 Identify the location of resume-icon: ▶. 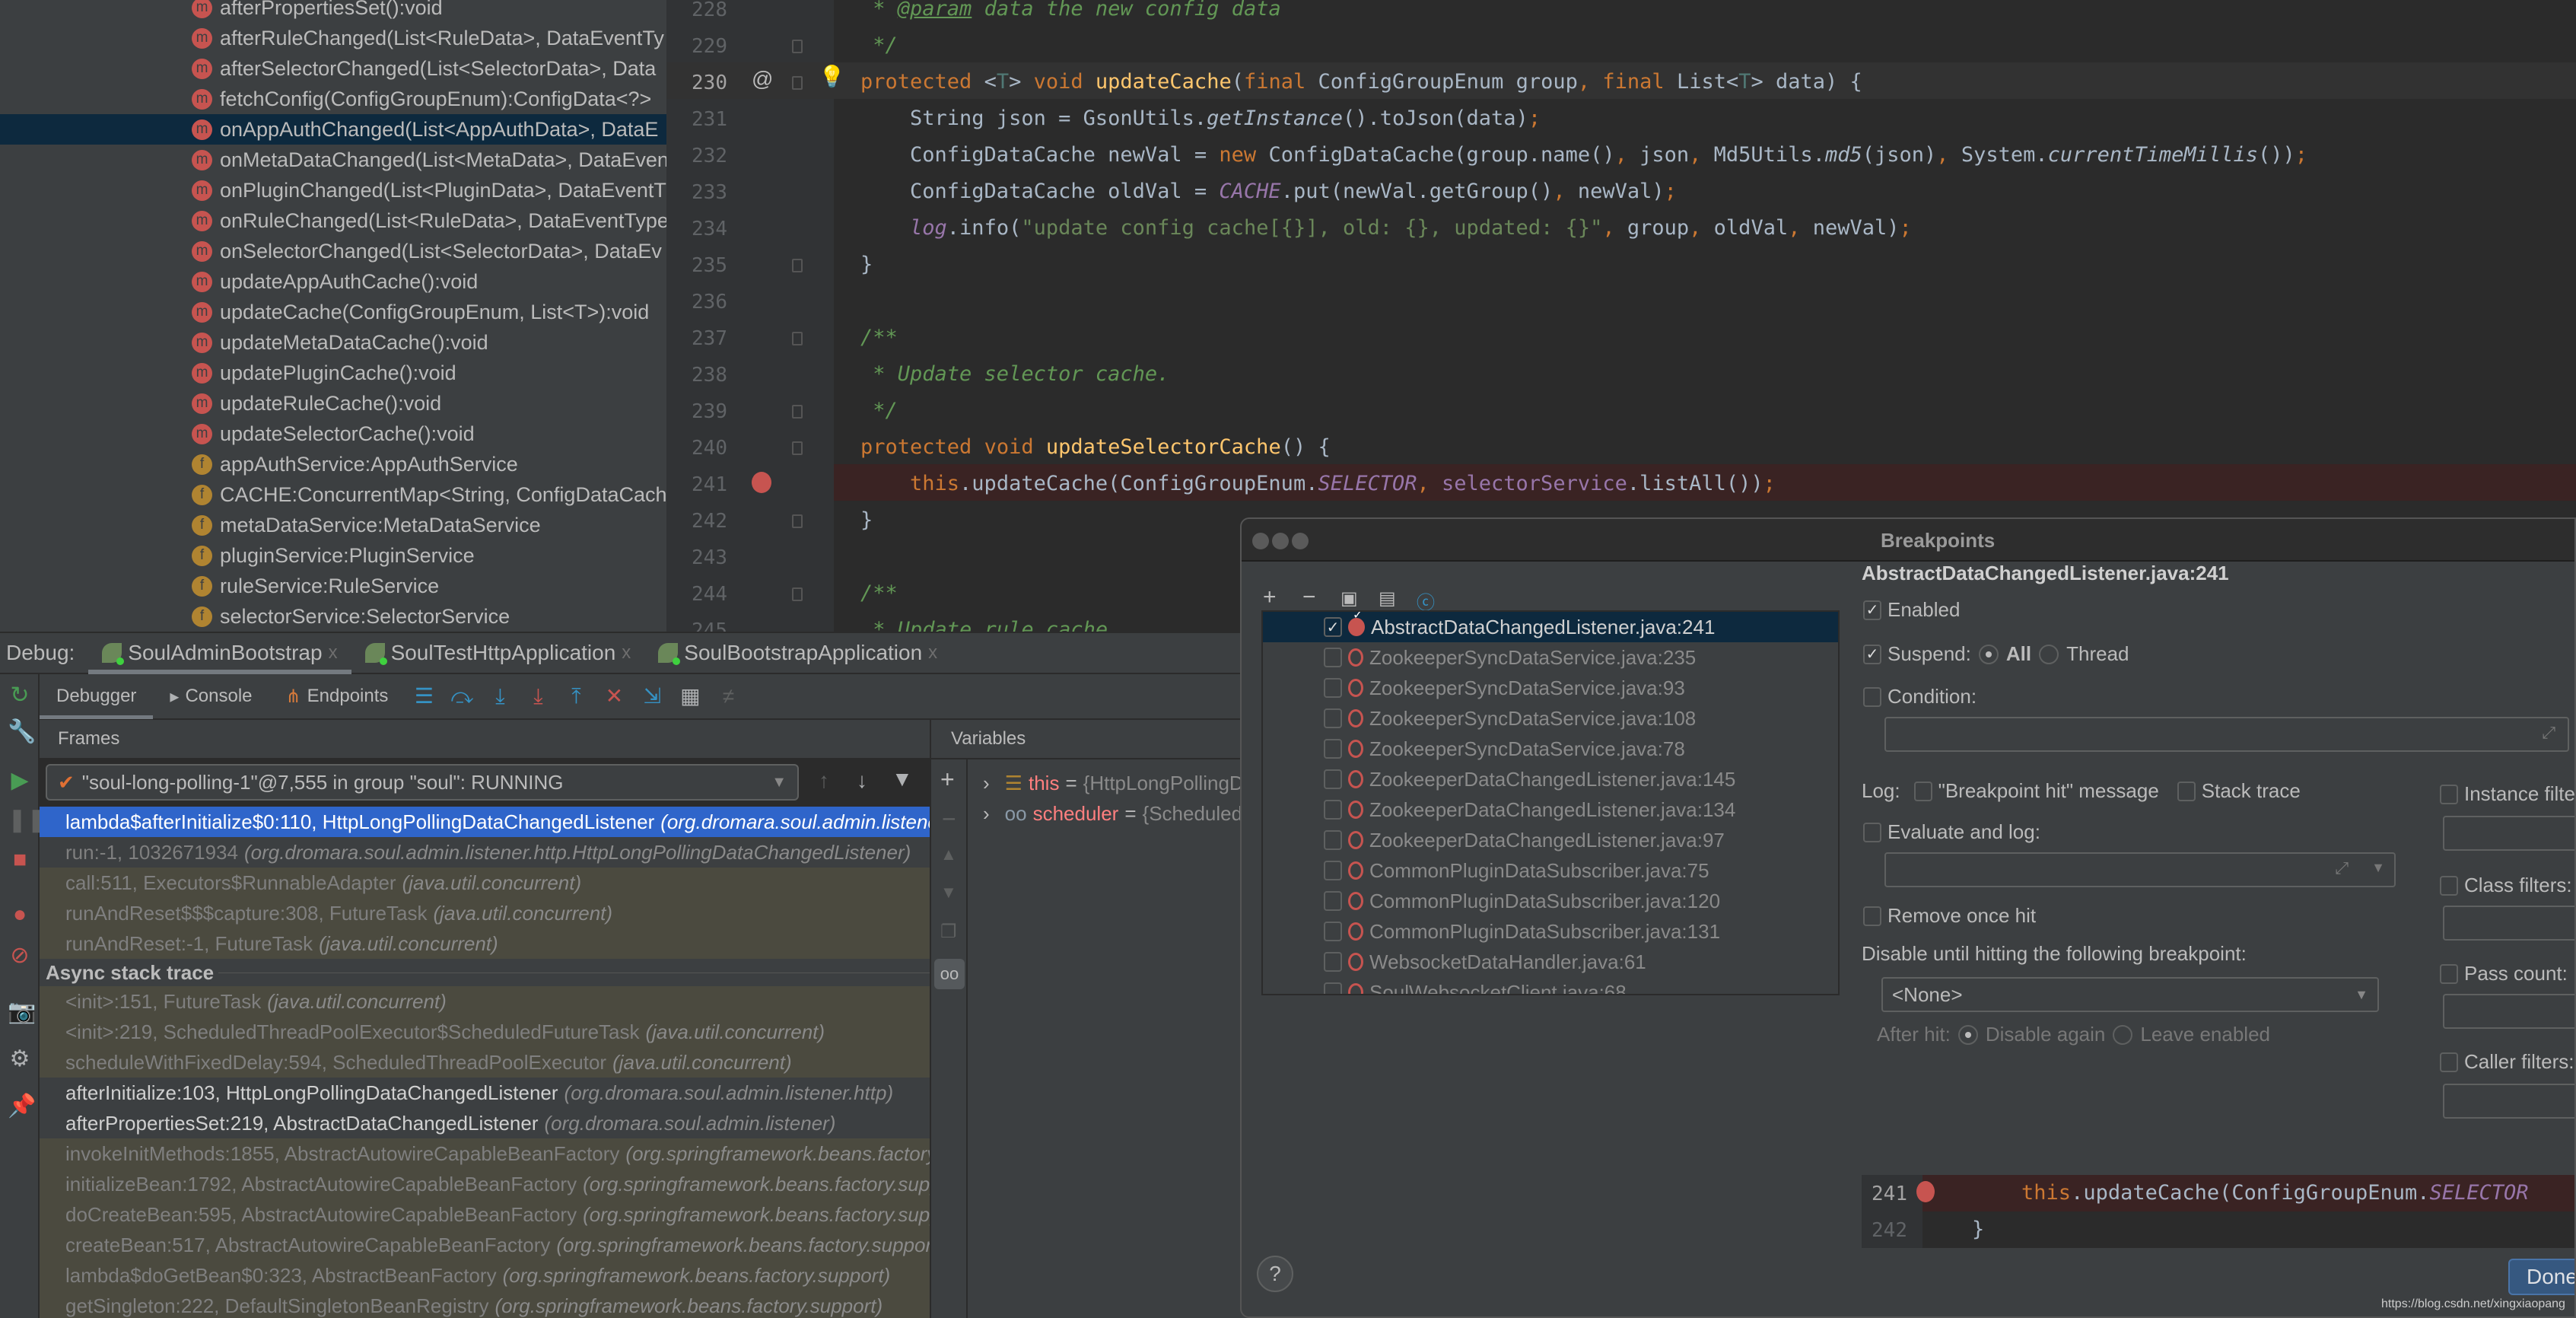
(20, 781).